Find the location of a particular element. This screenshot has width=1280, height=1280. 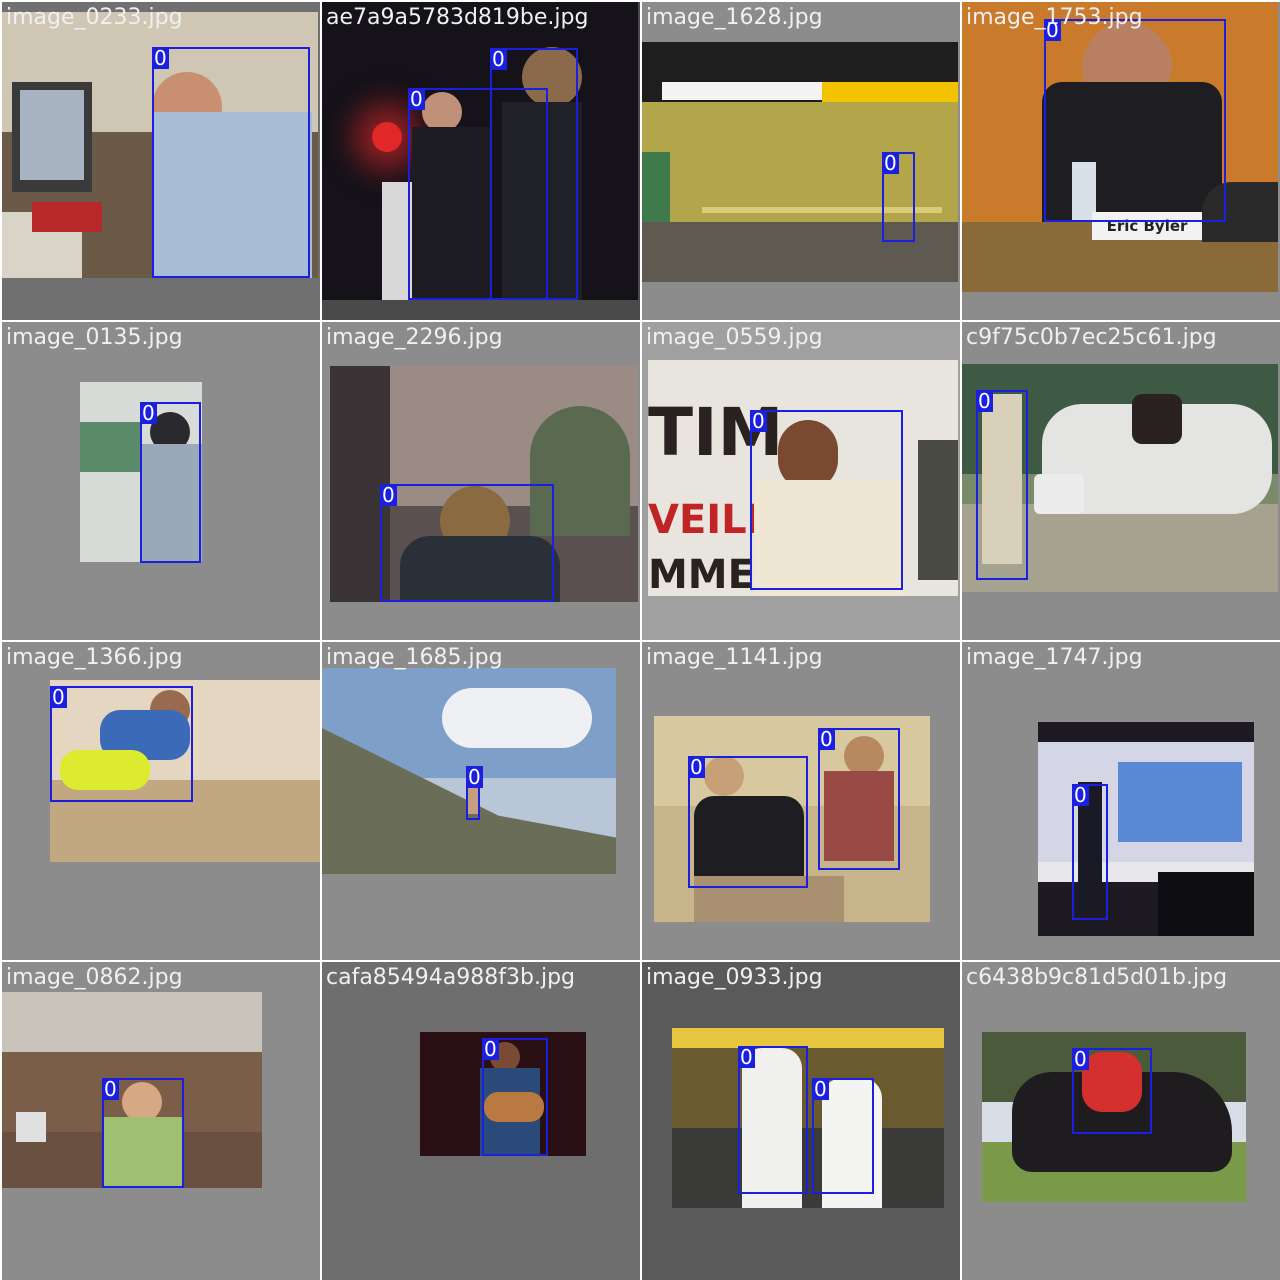

mosaic-tile: image_0135.jpg 0 is located at coordinates (161, 481).